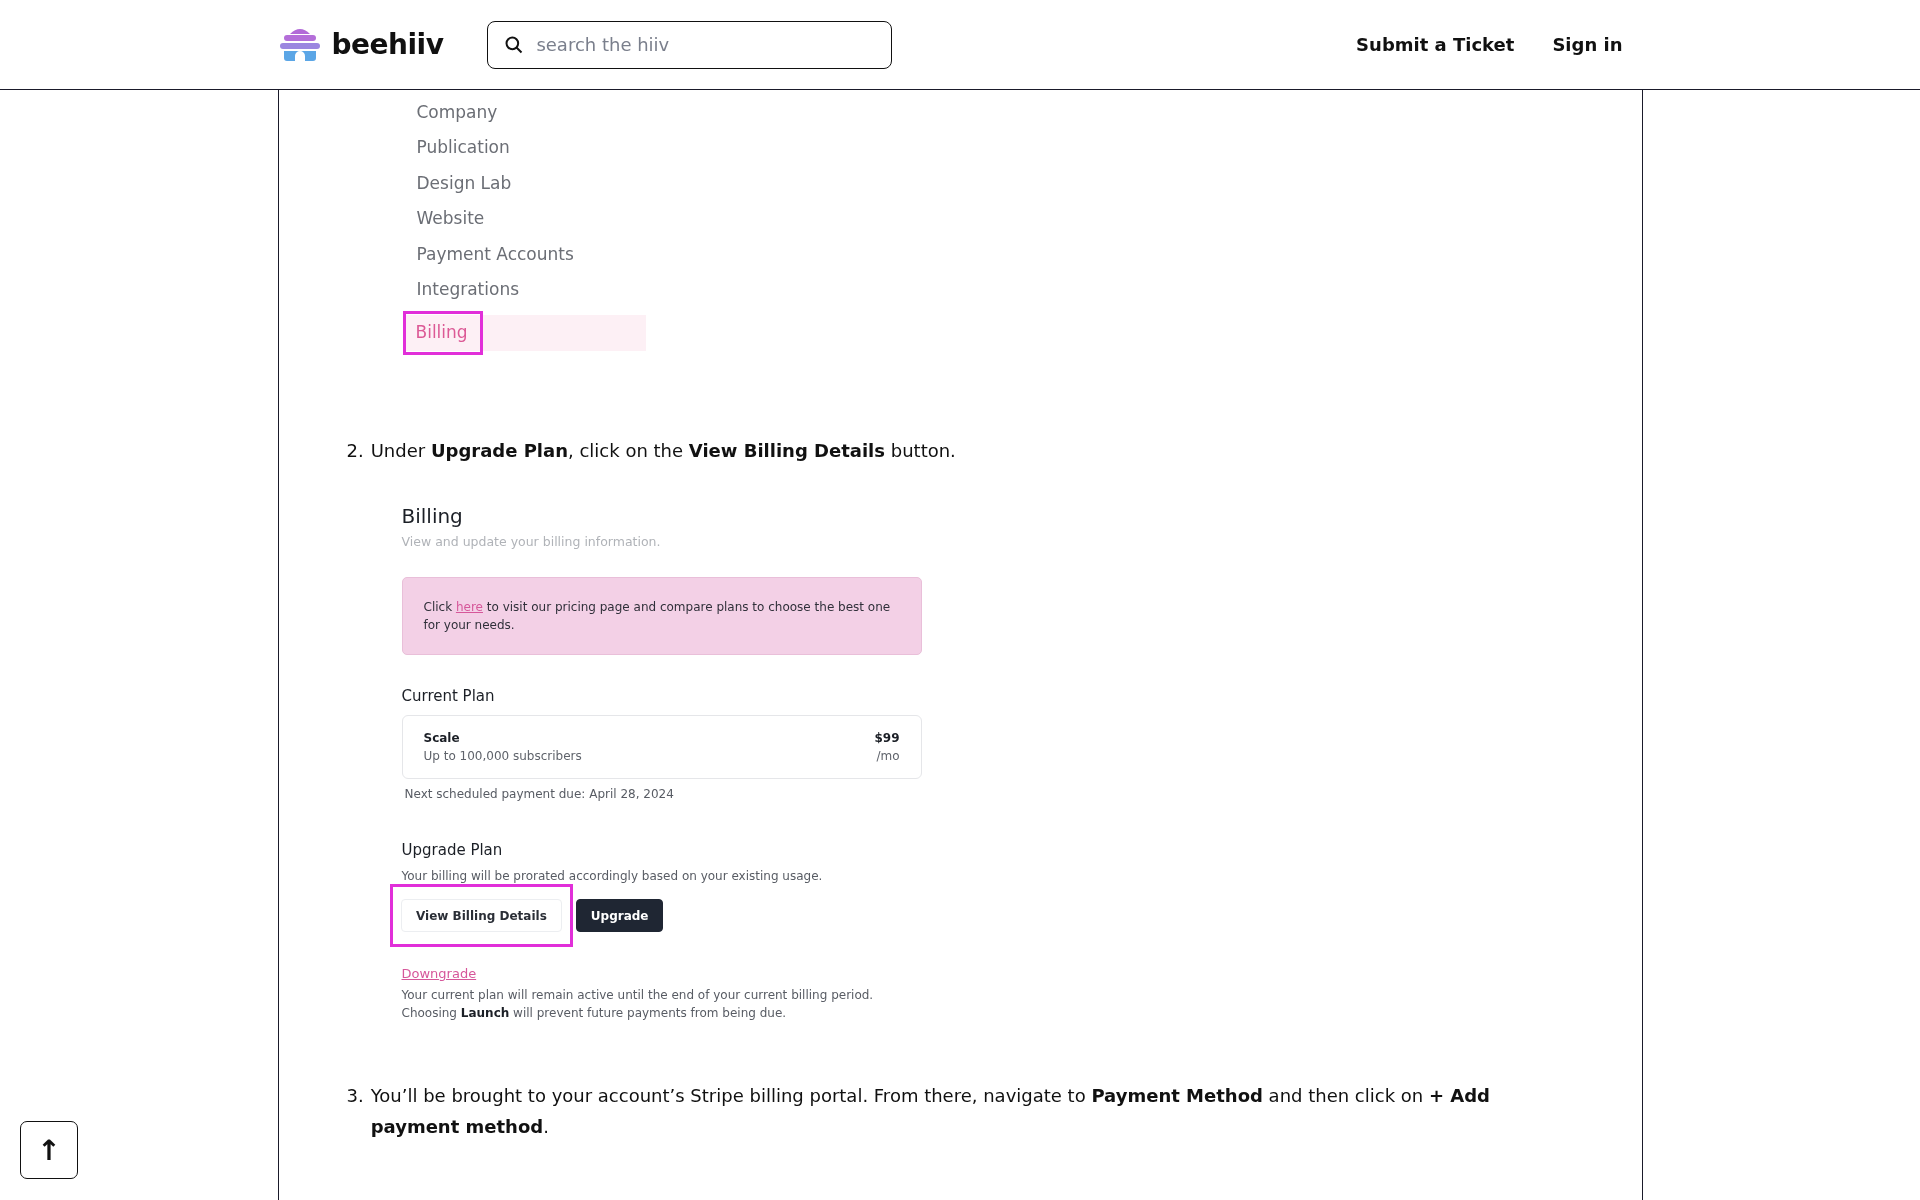  What do you see at coordinates (524, 218) in the screenshot?
I see `settings-menu-item: Website` at bounding box center [524, 218].